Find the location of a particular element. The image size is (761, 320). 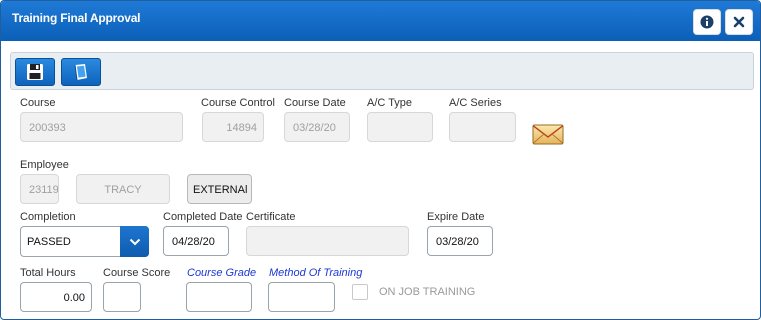

info-button is located at coordinates (707, 22).